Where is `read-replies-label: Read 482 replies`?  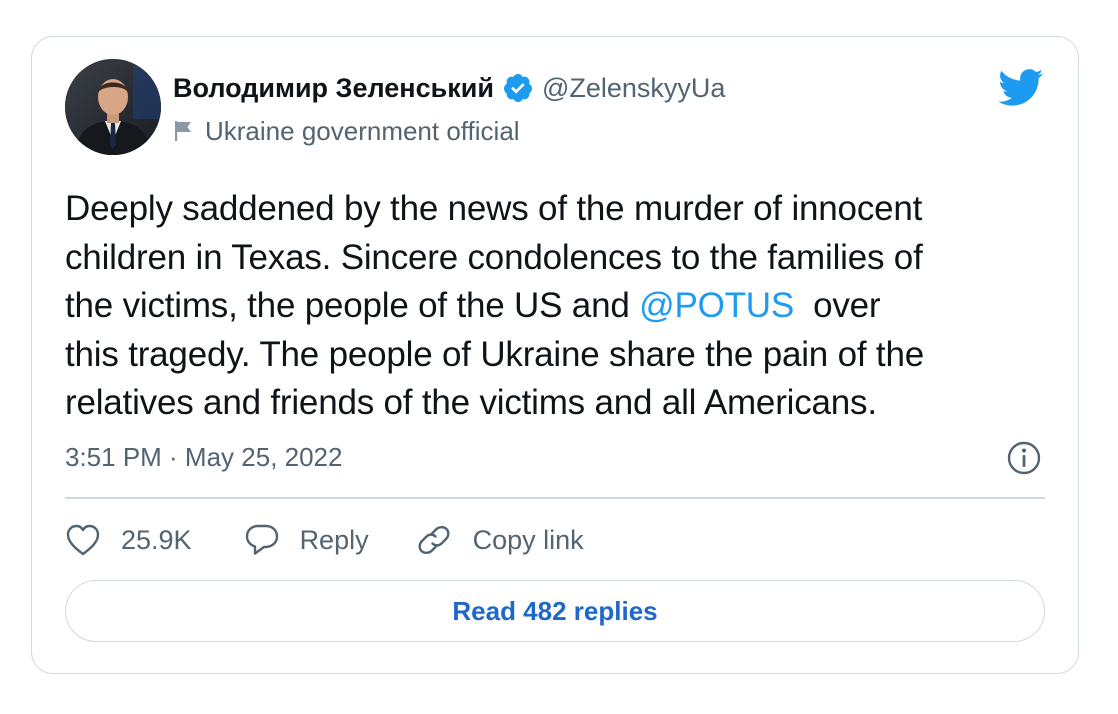 read-replies-label: Read 482 replies is located at coordinates (555, 610).